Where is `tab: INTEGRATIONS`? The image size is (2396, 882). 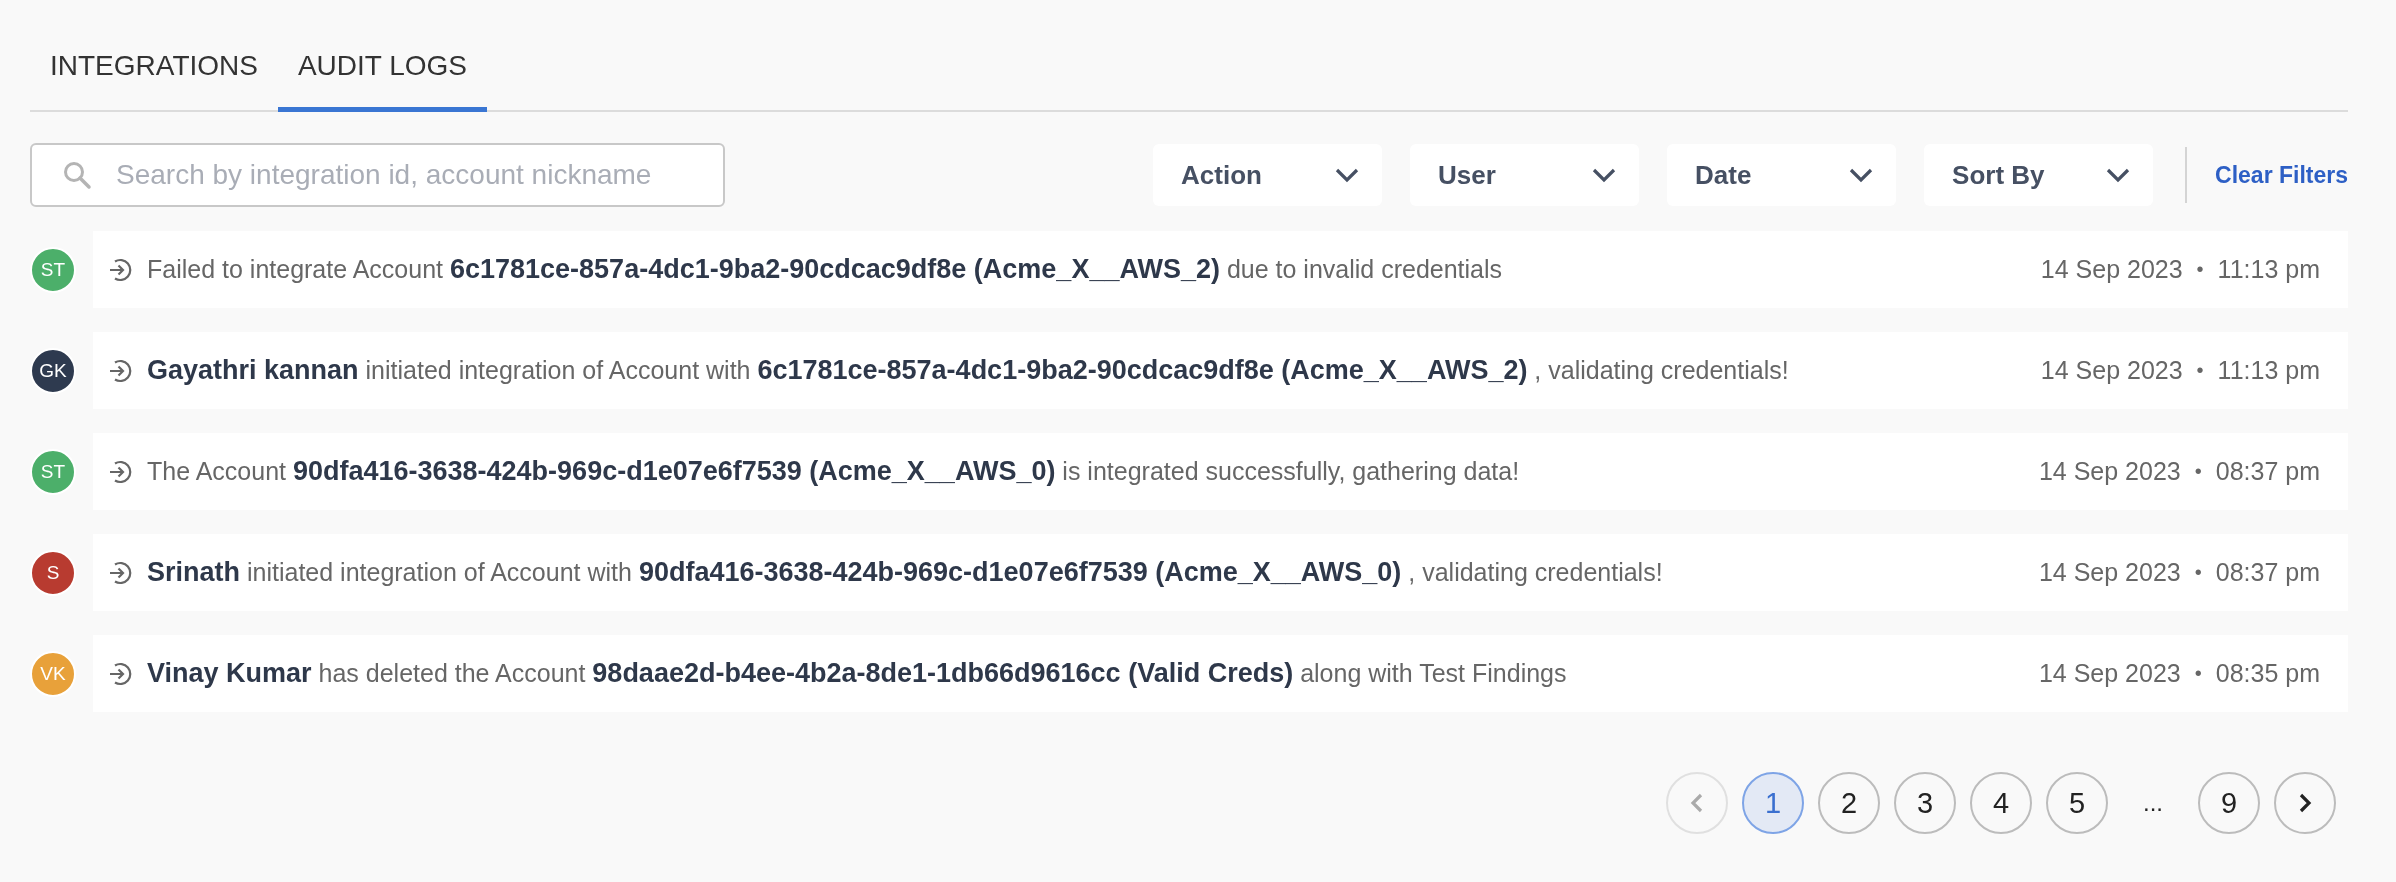 tab: INTEGRATIONS is located at coordinates (154, 74).